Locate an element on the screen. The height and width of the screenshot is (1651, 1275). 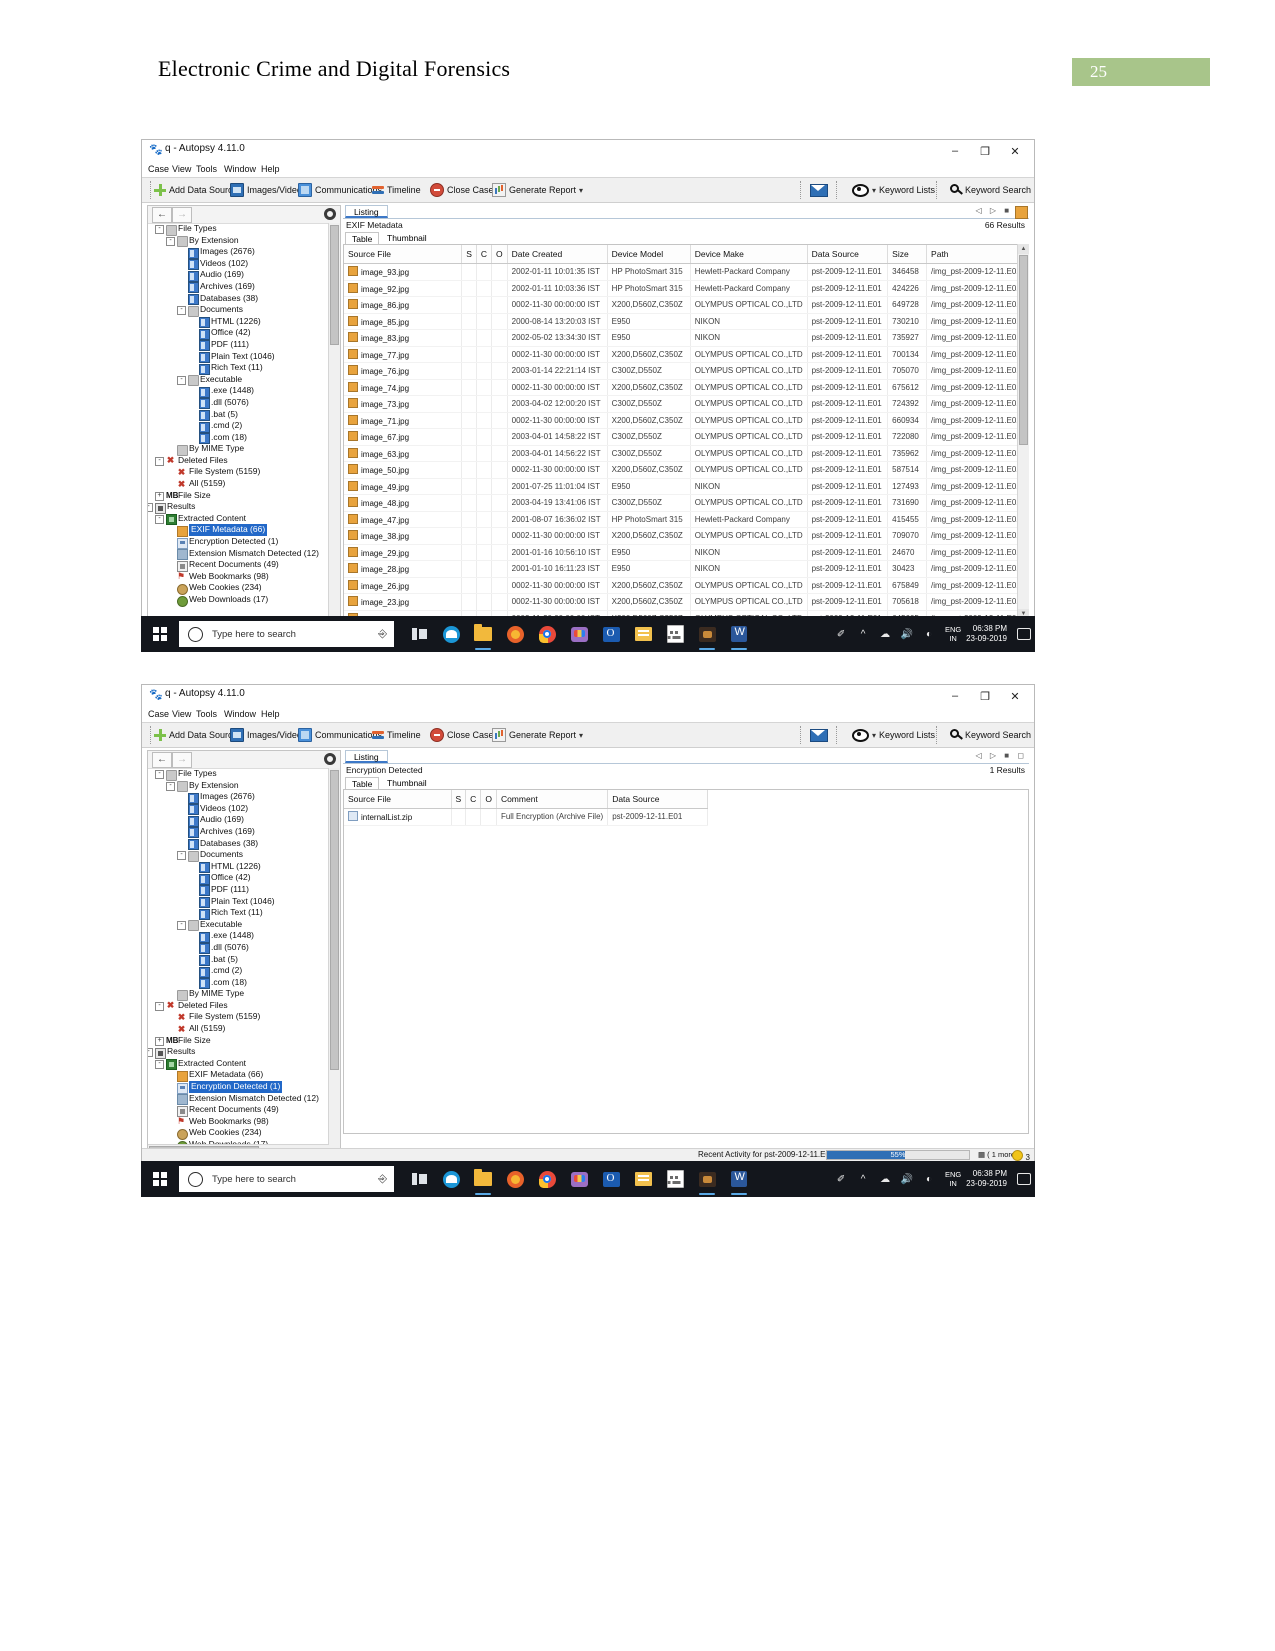
microphone-icon: ⎆ is located at coordinates (382, 634).